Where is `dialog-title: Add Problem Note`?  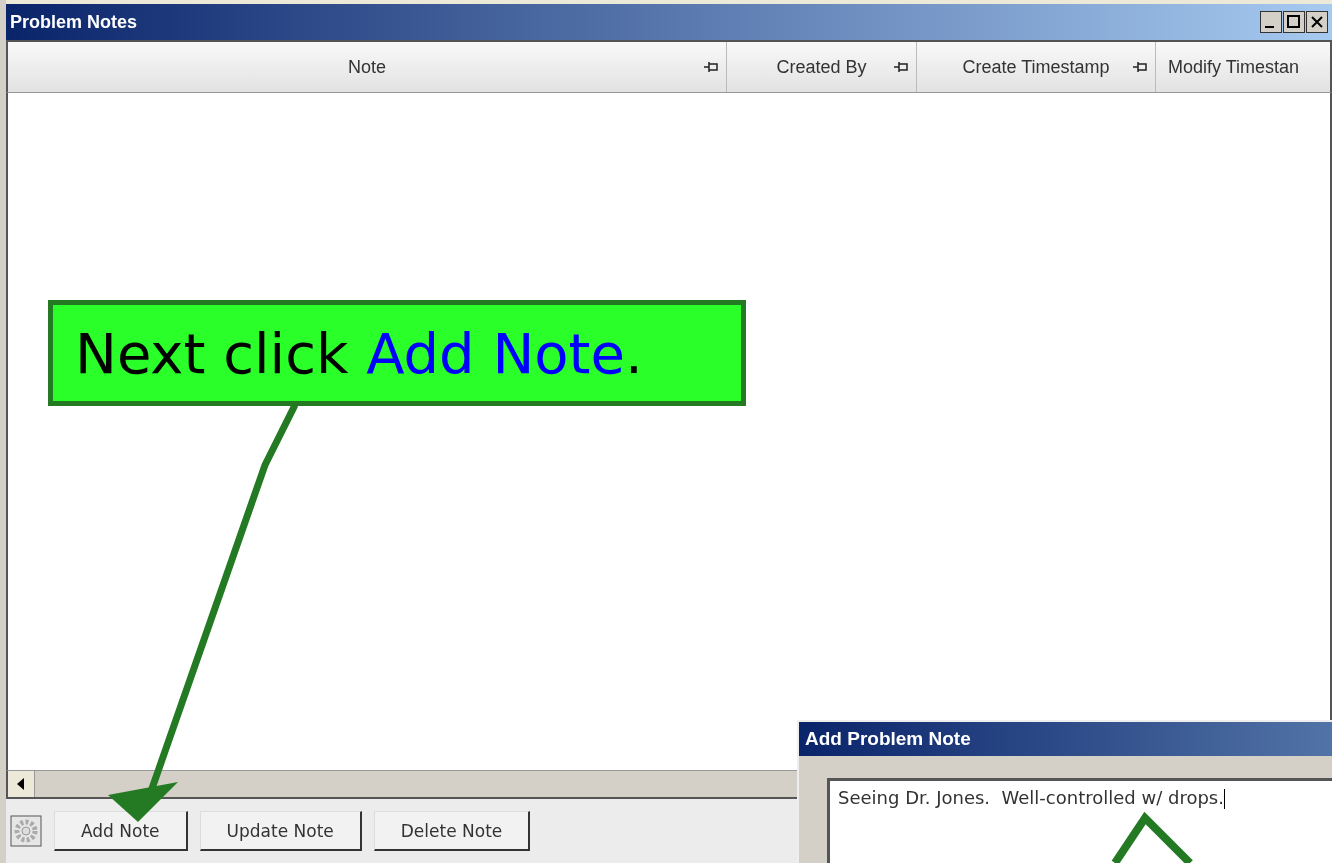
dialog-title: Add Problem Note is located at coordinates (888, 739).